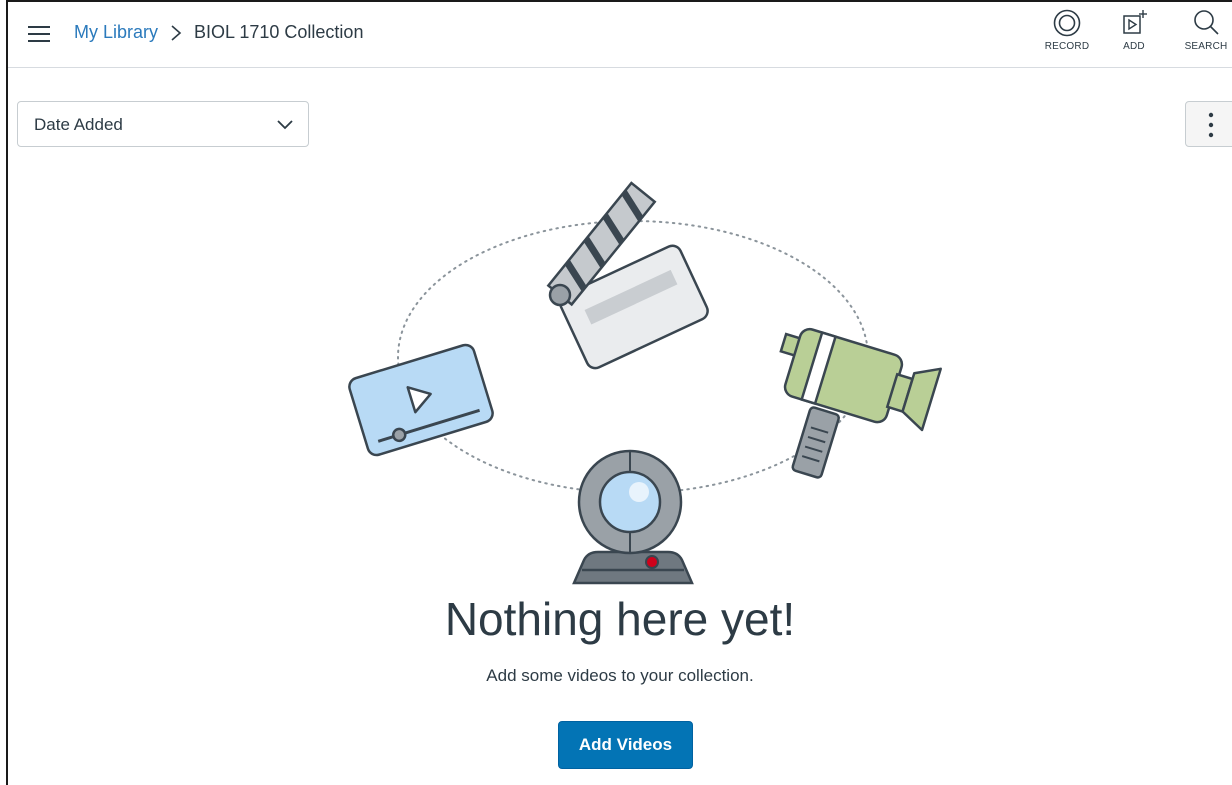  Describe the element at coordinates (1134, 36) in the screenshot. I see `add-media-button: ADD` at that location.